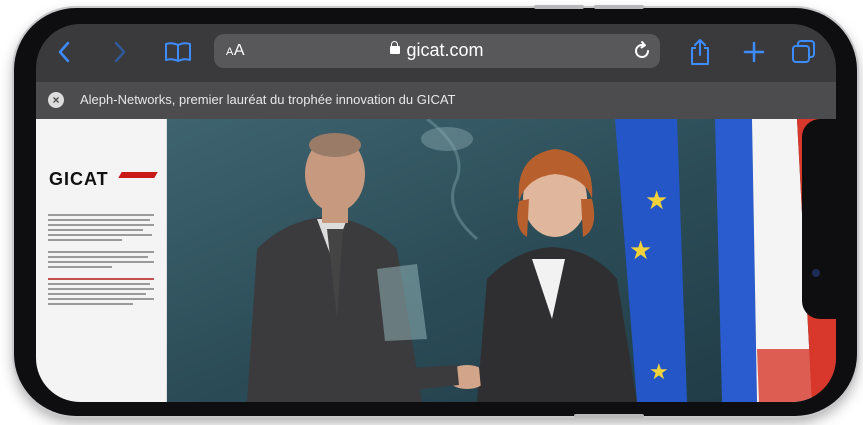  What do you see at coordinates (700, 52) in the screenshot?
I see `share-icon` at bounding box center [700, 52].